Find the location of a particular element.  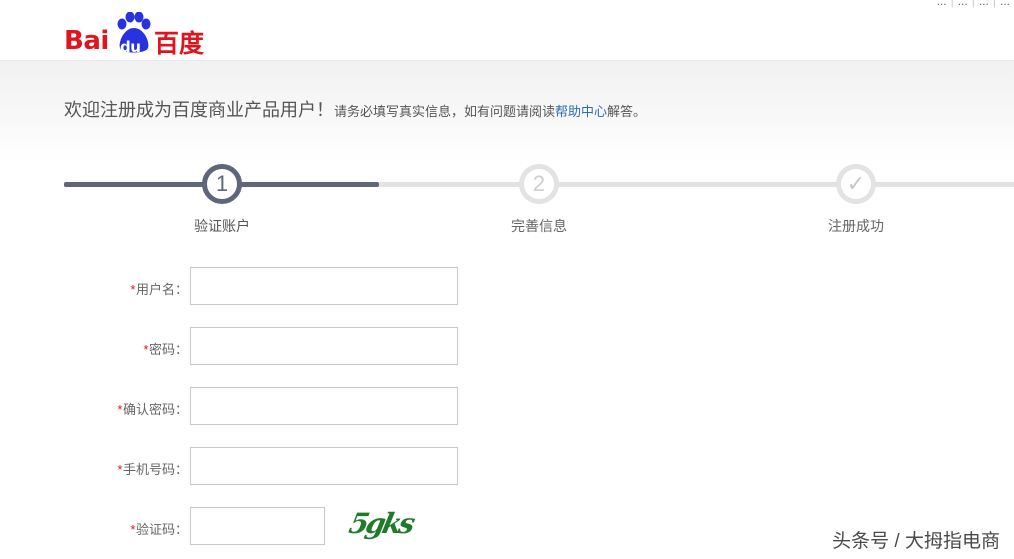

welcome-note: 请务必填写真实信息，如有问题请阅读 is located at coordinates (445, 111).